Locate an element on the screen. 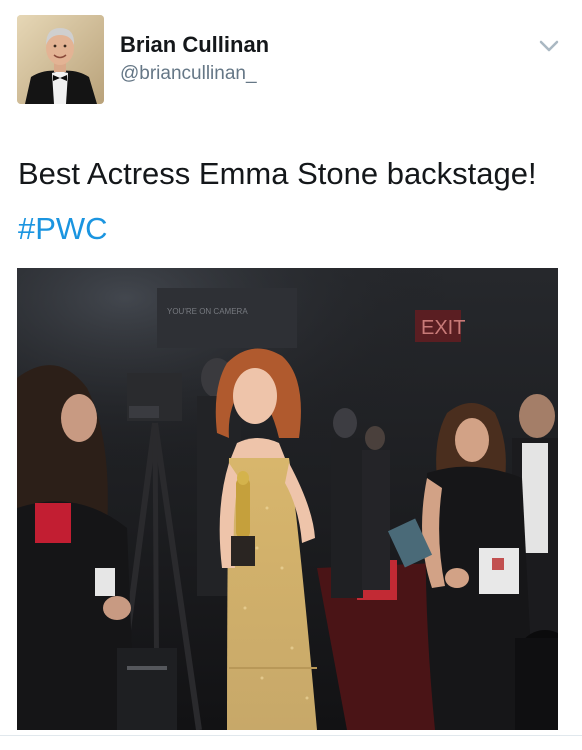 Image resolution: width=582 pixels, height=750 pixels. exit-sign: EXIT is located at coordinates (443, 328).